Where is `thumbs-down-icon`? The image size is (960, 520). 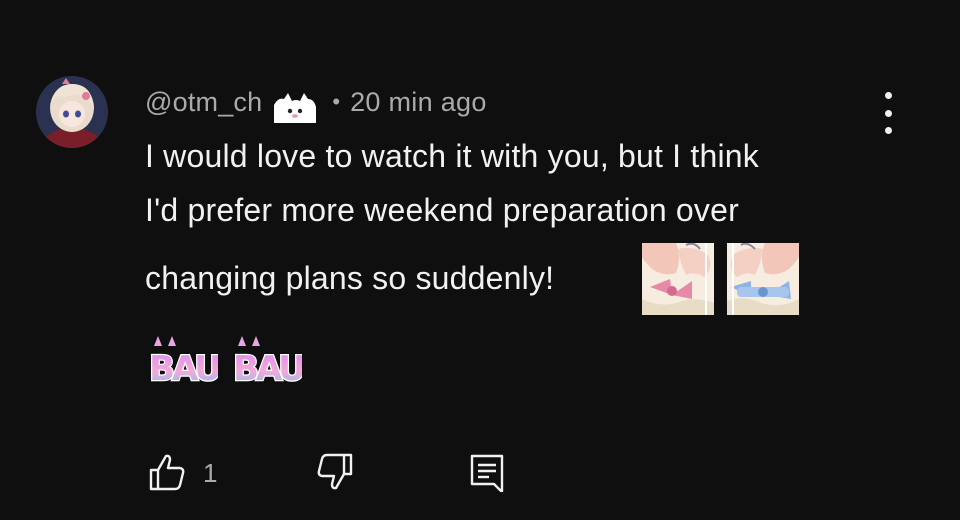
thumbs-down-icon is located at coordinates (335, 471).